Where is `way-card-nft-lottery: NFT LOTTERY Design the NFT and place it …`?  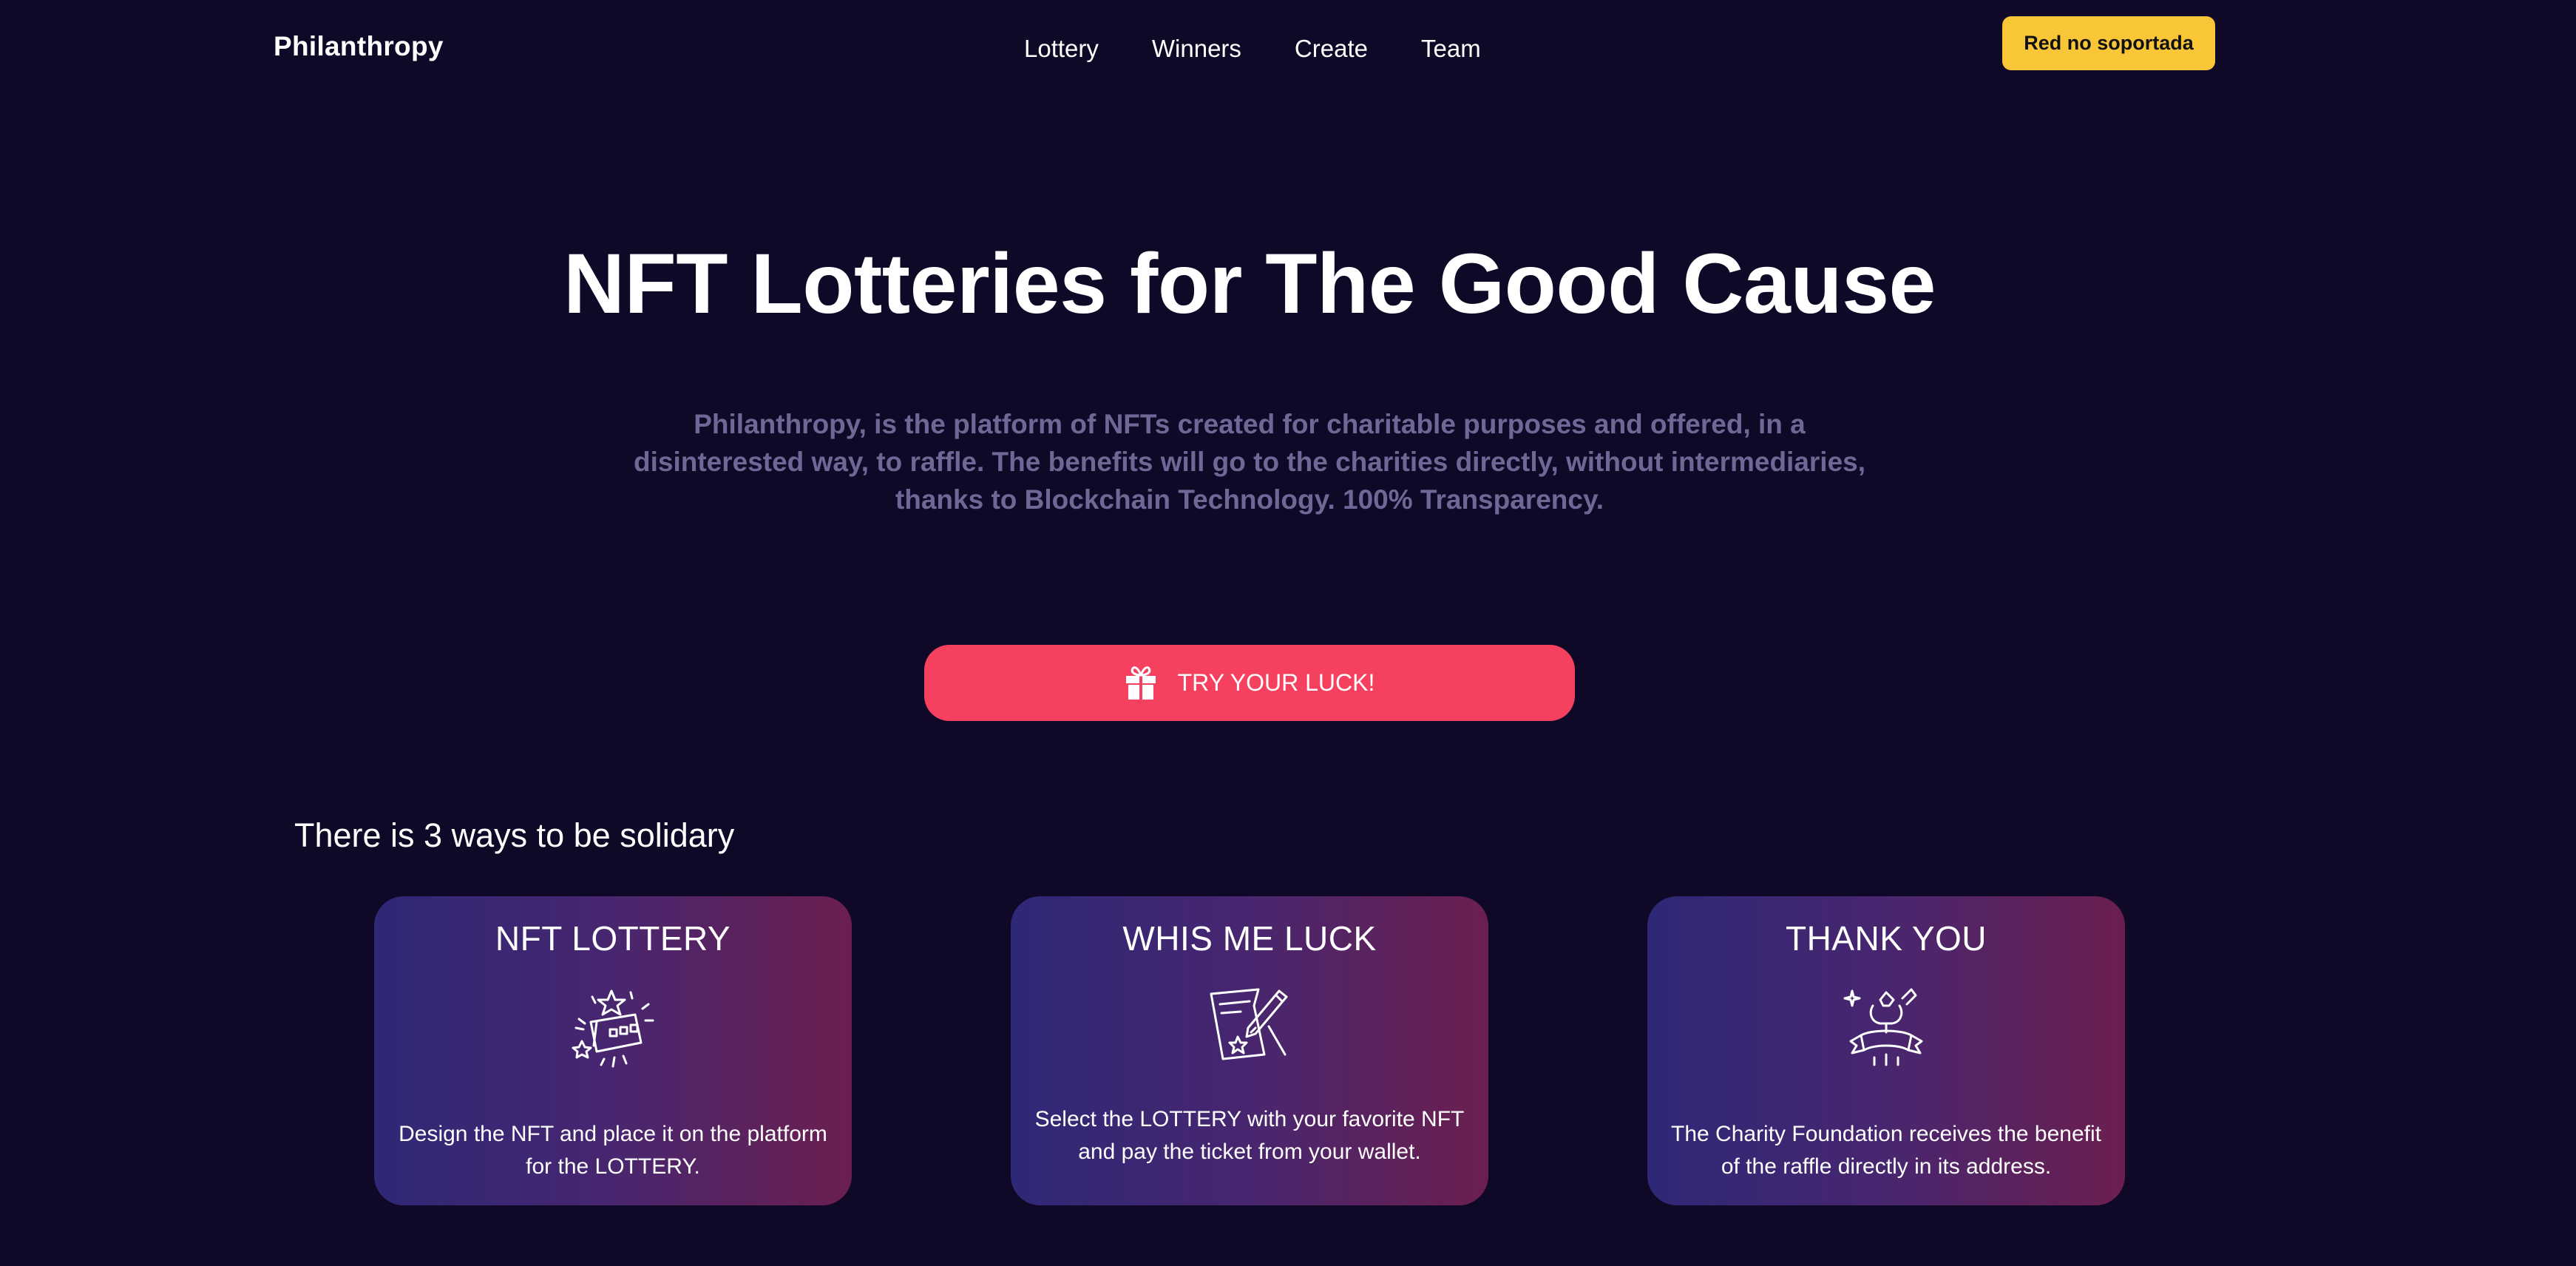
way-card-nft-lottery: NFT LOTTERY Design the NFT and place it … is located at coordinates (613, 1050).